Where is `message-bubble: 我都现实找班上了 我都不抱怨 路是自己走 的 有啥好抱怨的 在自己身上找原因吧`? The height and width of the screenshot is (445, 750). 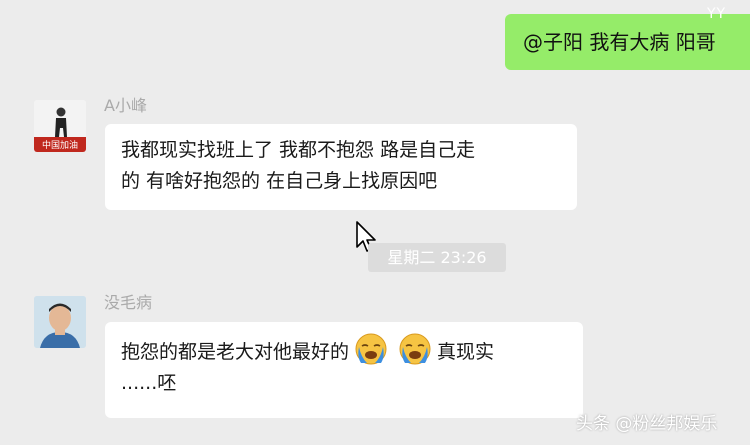
message-bubble: 我都现实找班上了 我都不抱怨 路是自己走 的 有啥好抱怨的 在自己身上找原因吧 is located at coordinates (341, 167).